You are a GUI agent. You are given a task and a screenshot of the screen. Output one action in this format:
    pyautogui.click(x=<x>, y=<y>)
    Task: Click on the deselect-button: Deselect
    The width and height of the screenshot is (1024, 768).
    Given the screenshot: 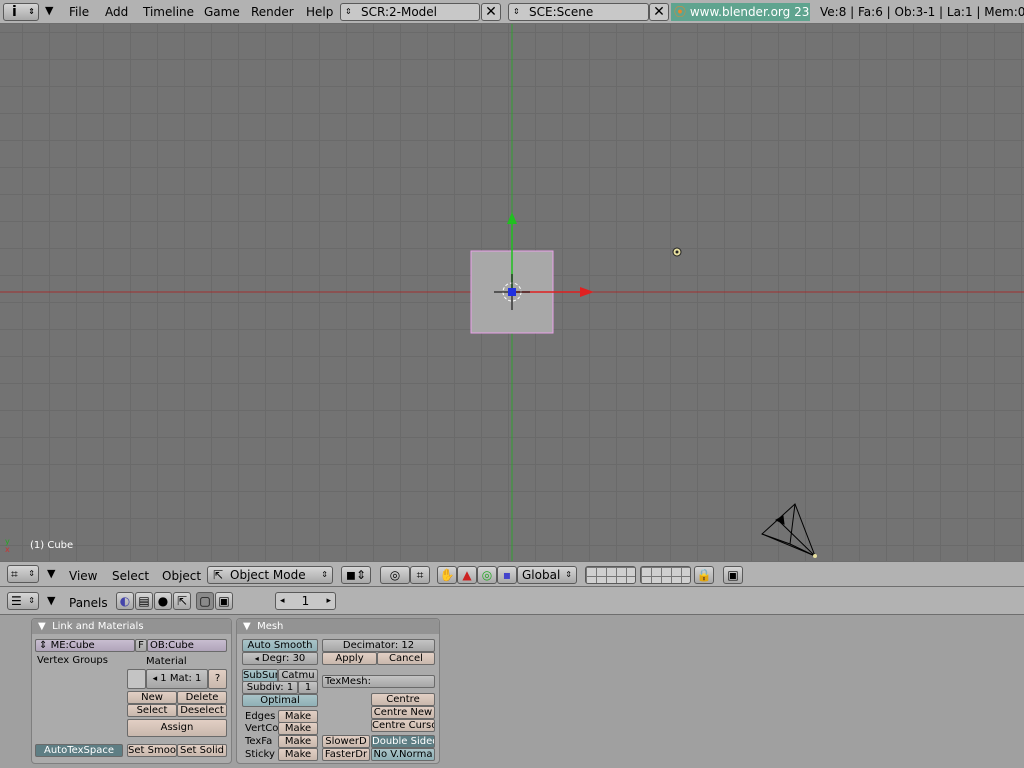 What is the action you would take?
    pyautogui.click(x=202, y=710)
    